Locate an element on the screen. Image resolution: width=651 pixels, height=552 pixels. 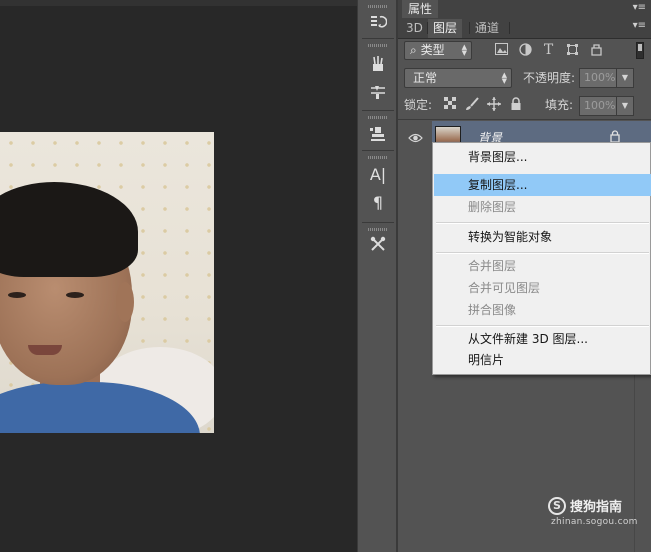
menu-item-merge-layers: 合并图层 is located at coordinates (492, 266).